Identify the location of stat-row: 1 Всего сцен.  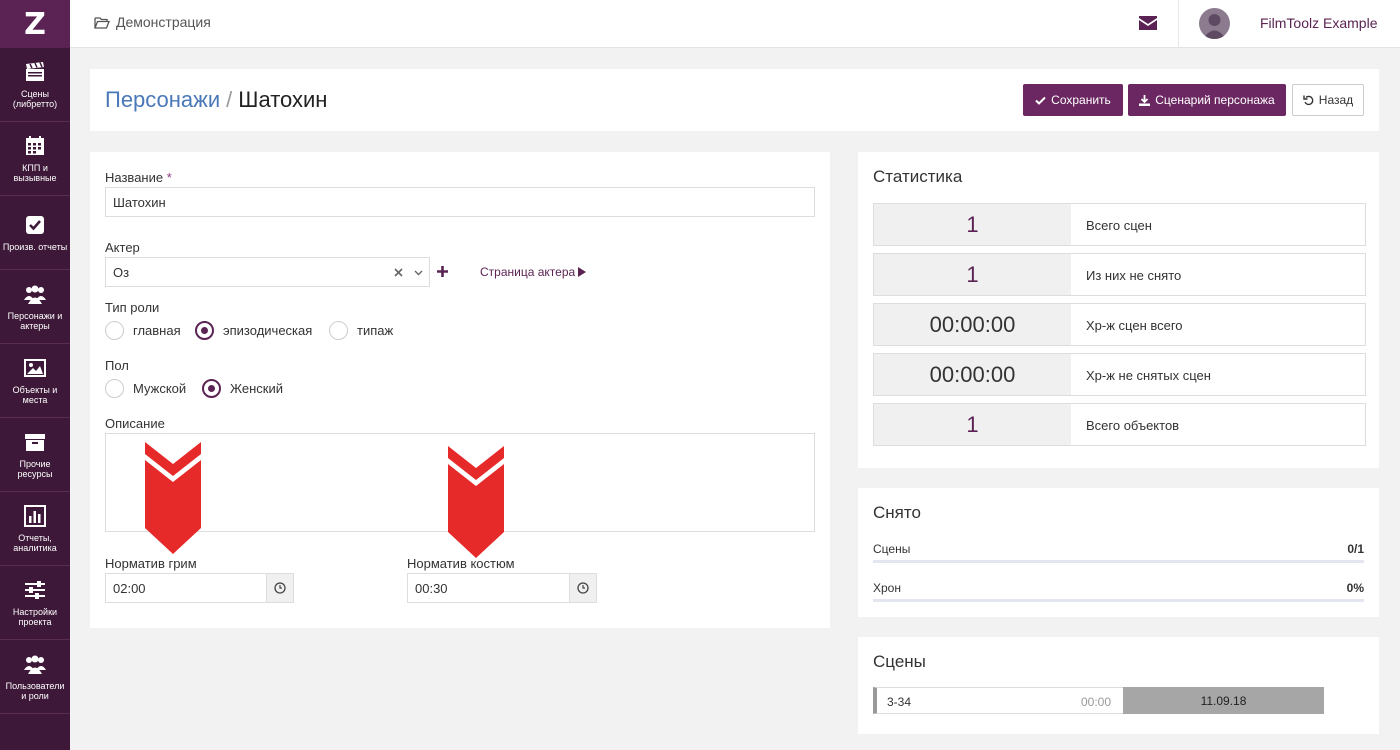
(1119, 224).